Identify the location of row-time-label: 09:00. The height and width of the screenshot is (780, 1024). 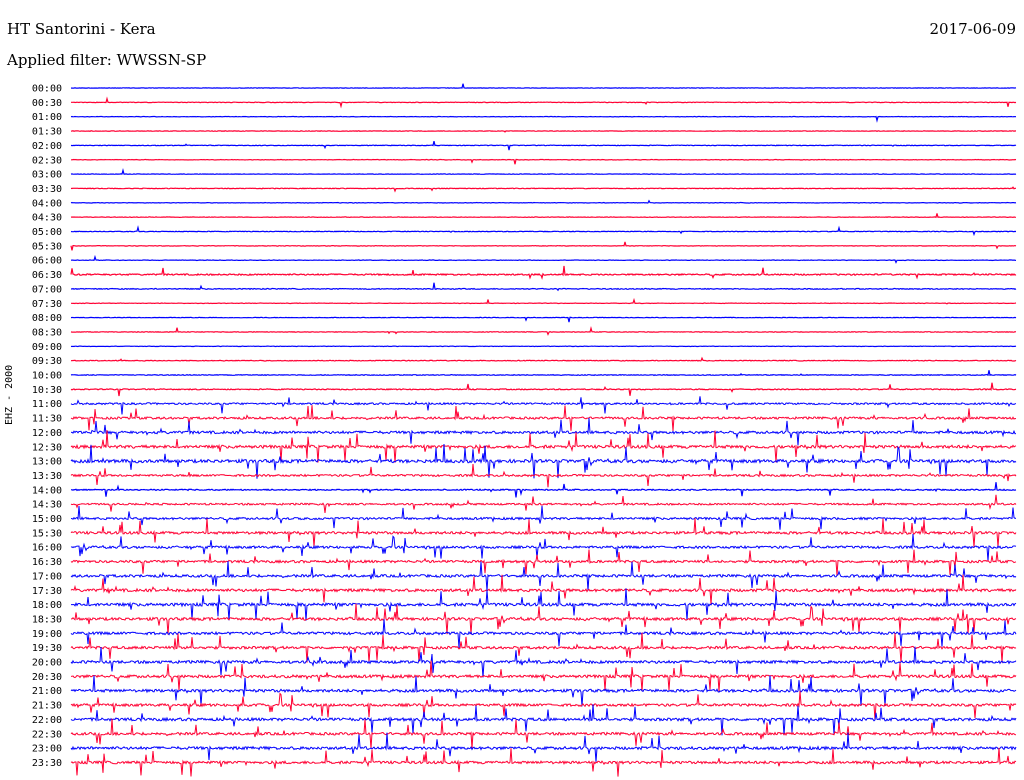
(47, 347).